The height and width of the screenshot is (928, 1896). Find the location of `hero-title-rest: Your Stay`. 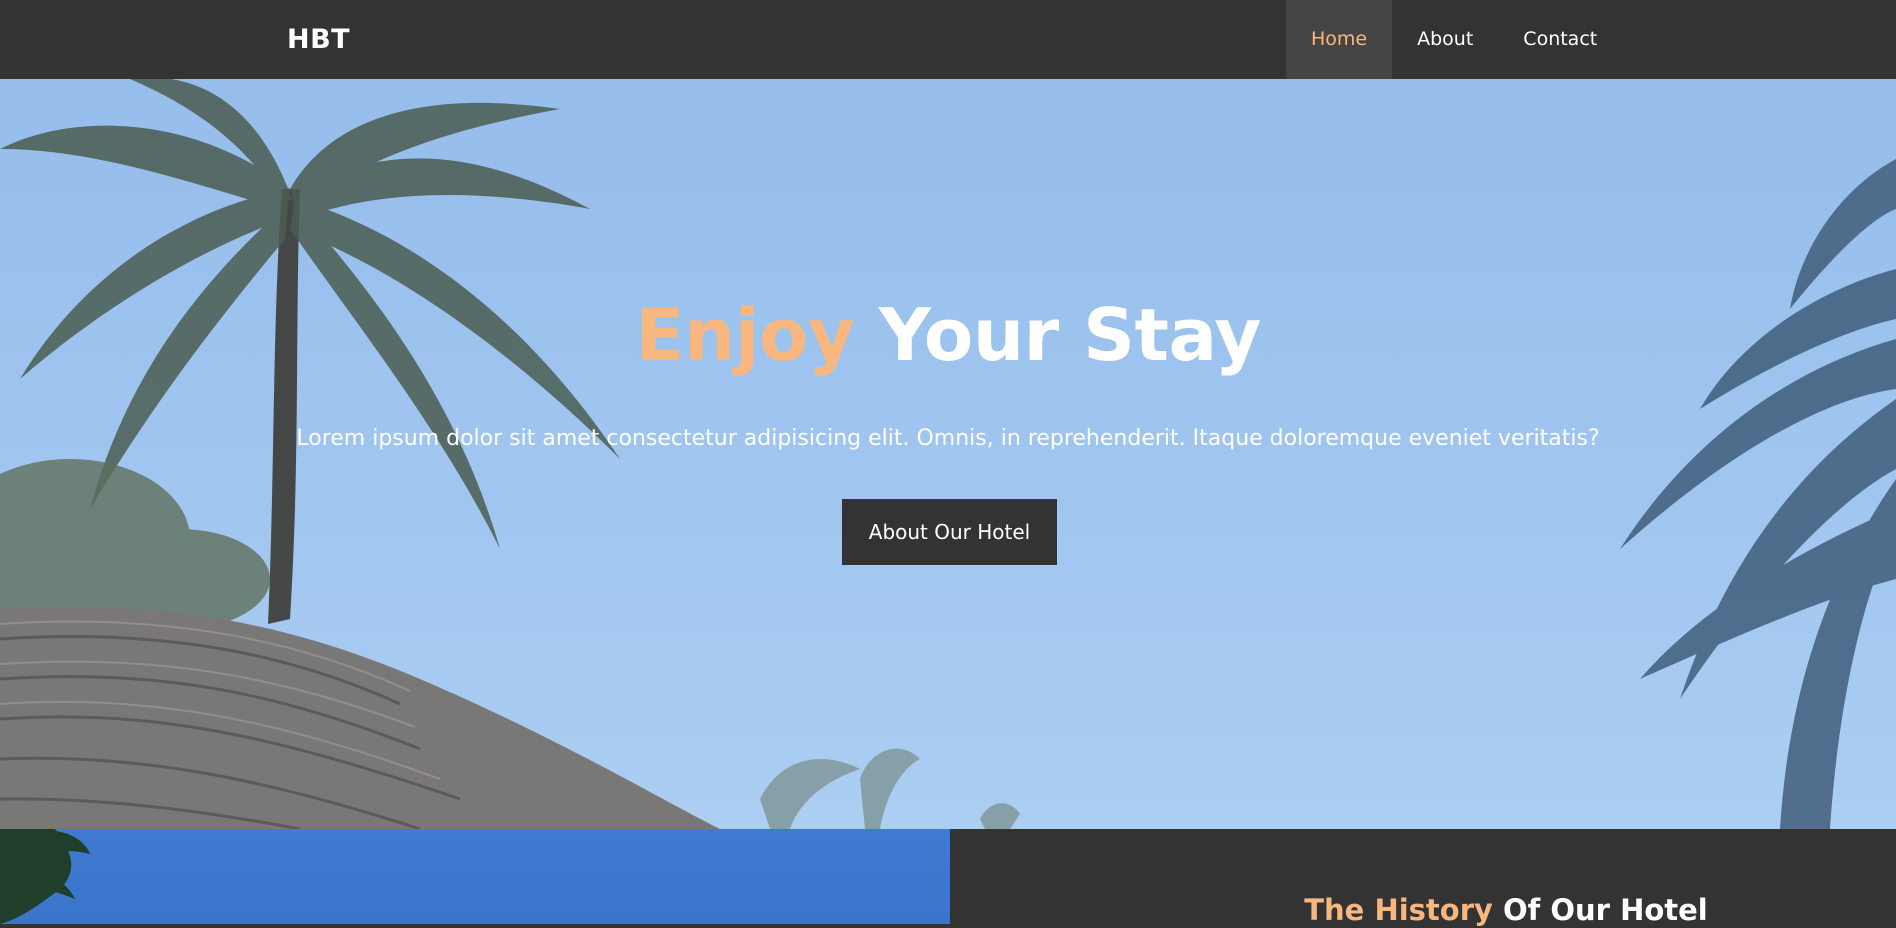

hero-title-rest: Your Stay is located at coordinates (1057, 335).